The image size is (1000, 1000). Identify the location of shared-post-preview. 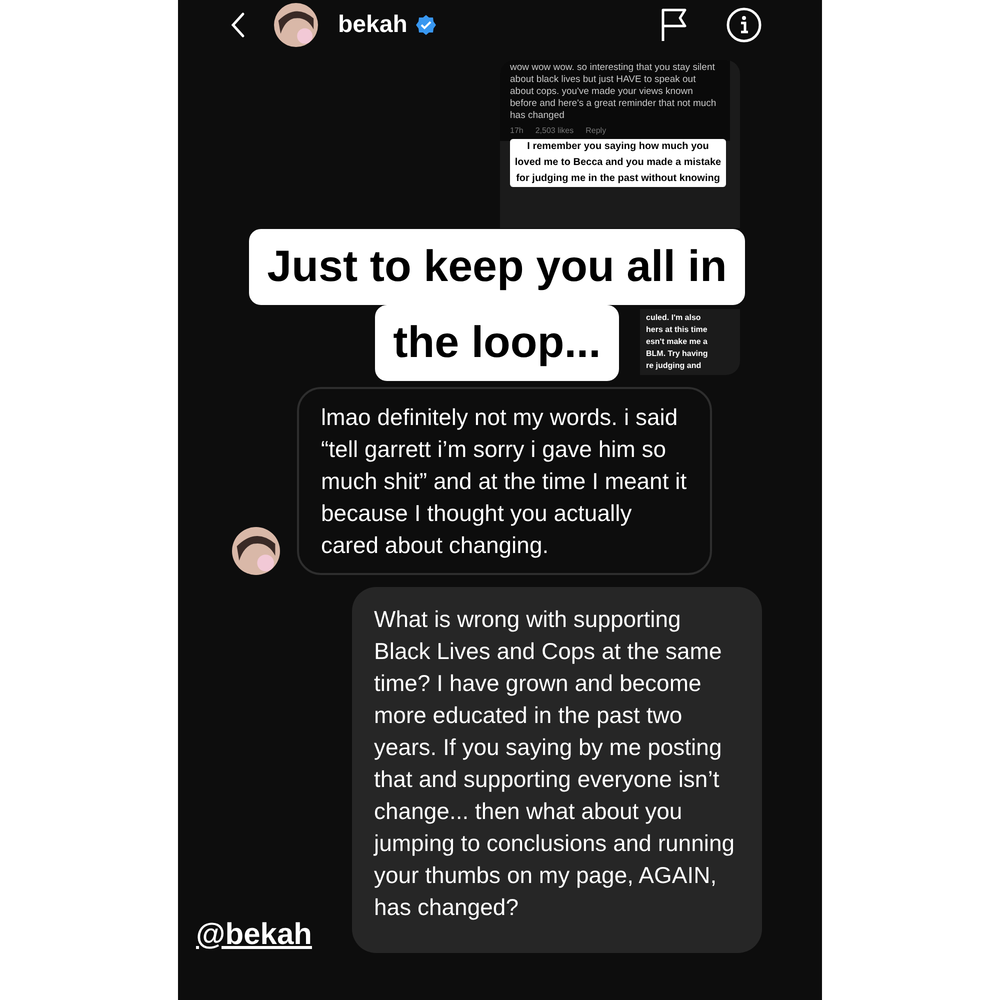
(620, 144).